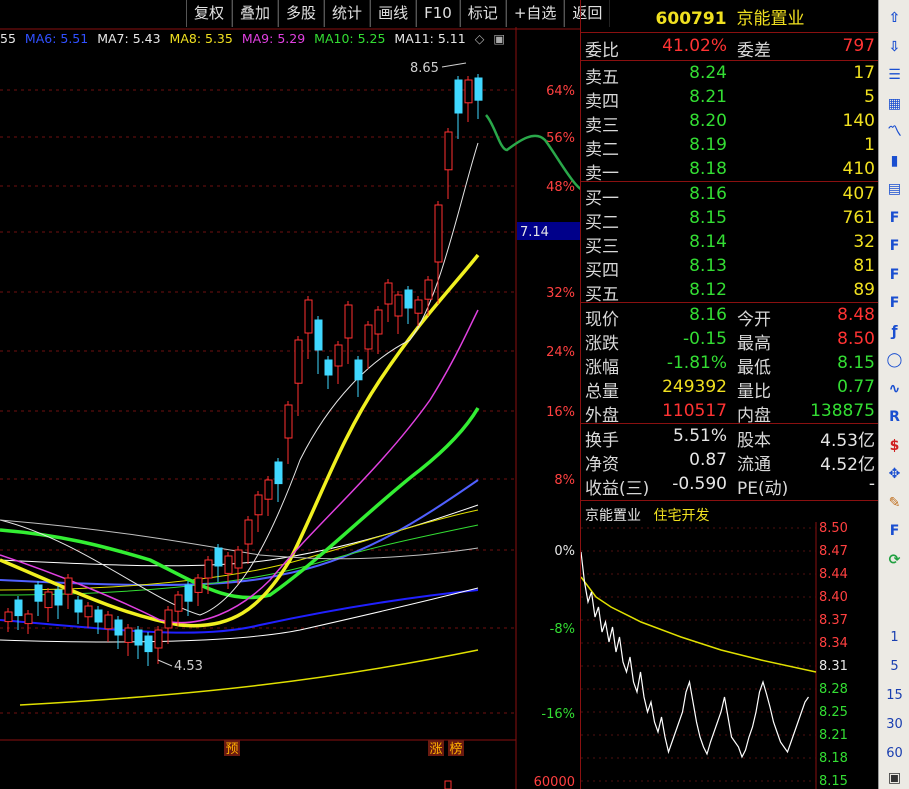 The image size is (909, 789). What do you see at coordinates (894, 389) in the screenshot?
I see `wave-icon: ∿` at bounding box center [894, 389].